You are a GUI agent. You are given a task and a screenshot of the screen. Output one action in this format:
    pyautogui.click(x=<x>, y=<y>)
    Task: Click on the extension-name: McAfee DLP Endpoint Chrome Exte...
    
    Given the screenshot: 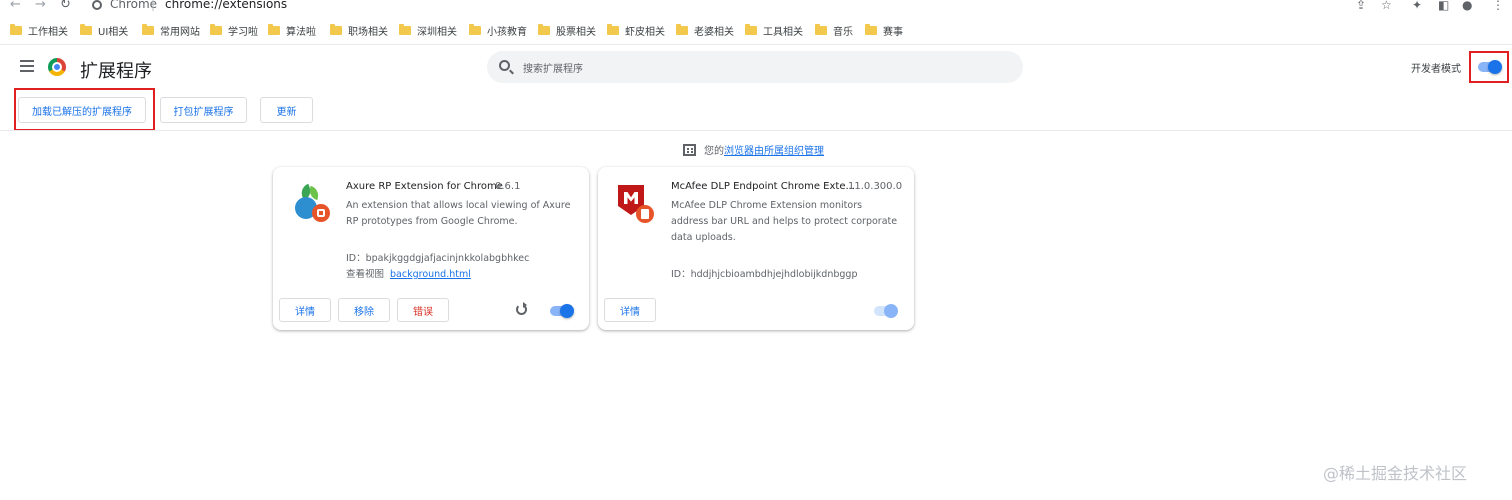 What is the action you would take?
    pyautogui.click(x=763, y=186)
    